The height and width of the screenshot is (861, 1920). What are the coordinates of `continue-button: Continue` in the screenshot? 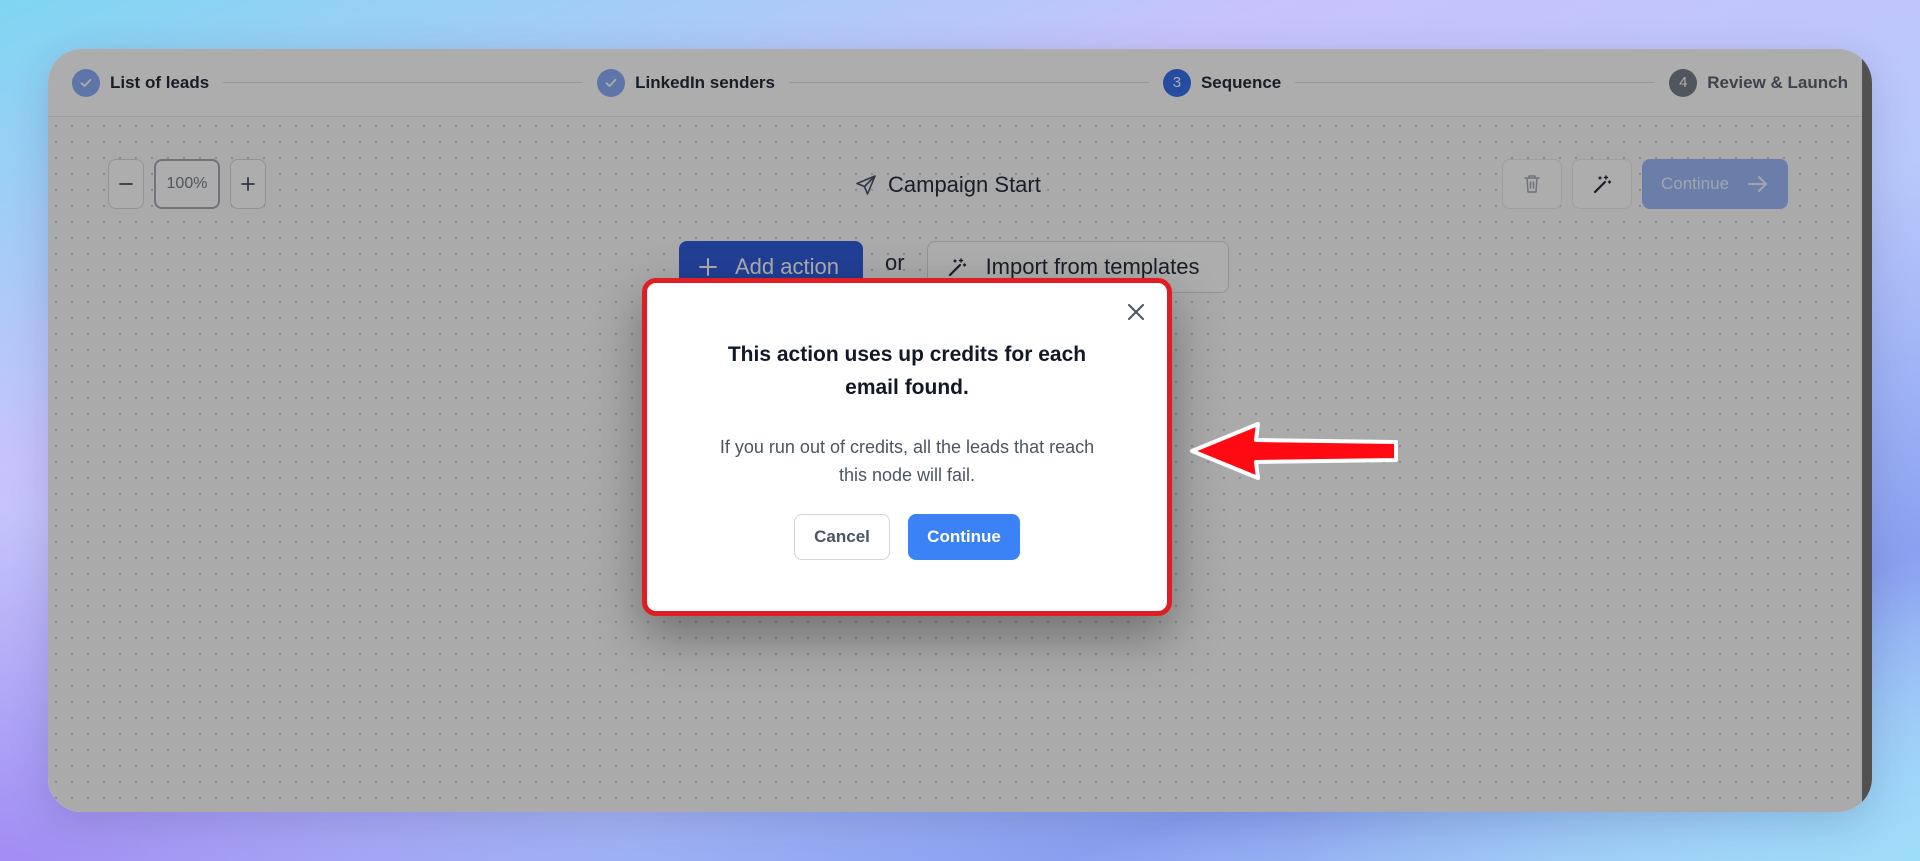 It's located at (964, 537).